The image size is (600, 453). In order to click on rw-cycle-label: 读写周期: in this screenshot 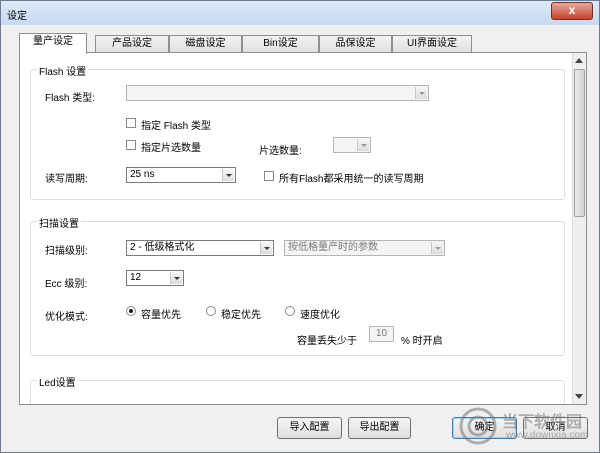, I will do `click(66, 179)`.